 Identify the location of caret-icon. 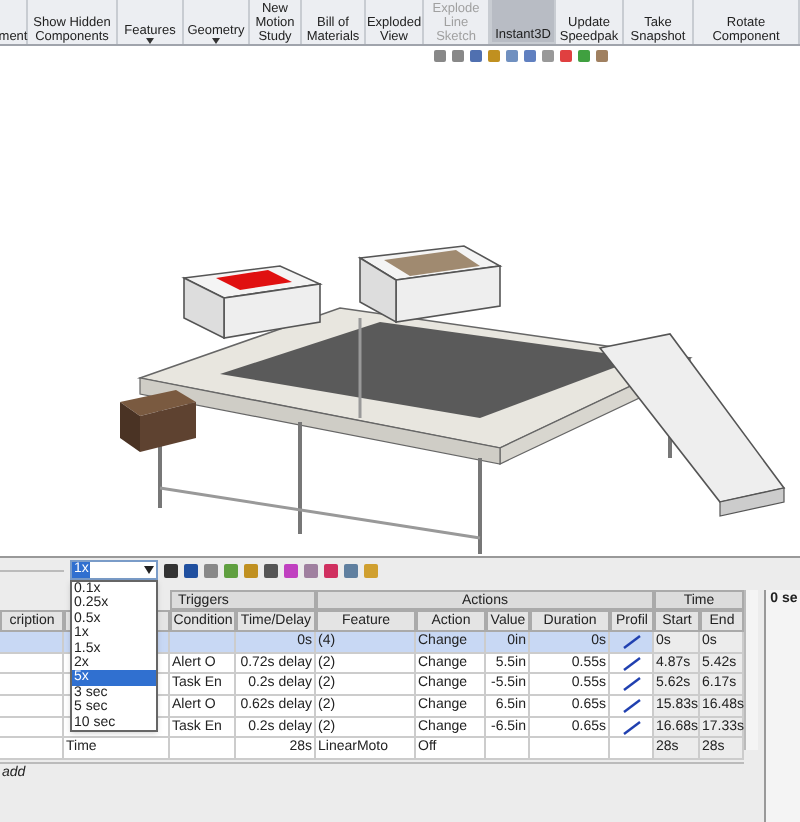
(149, 570).